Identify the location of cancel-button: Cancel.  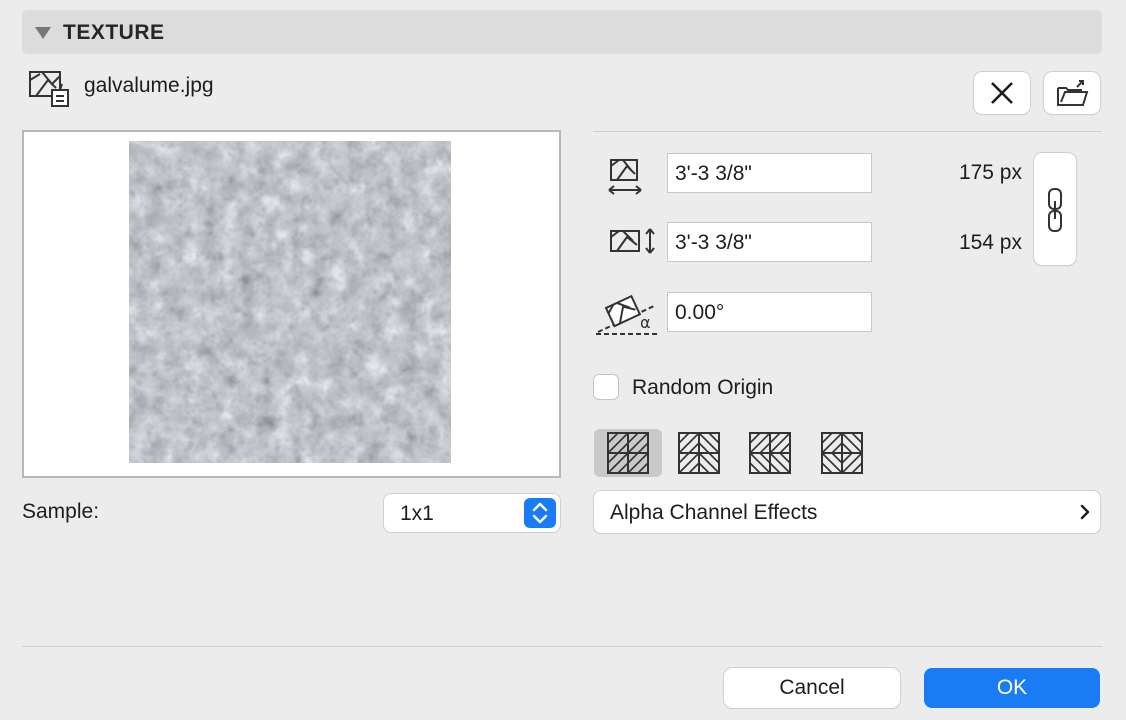
(812, 688).